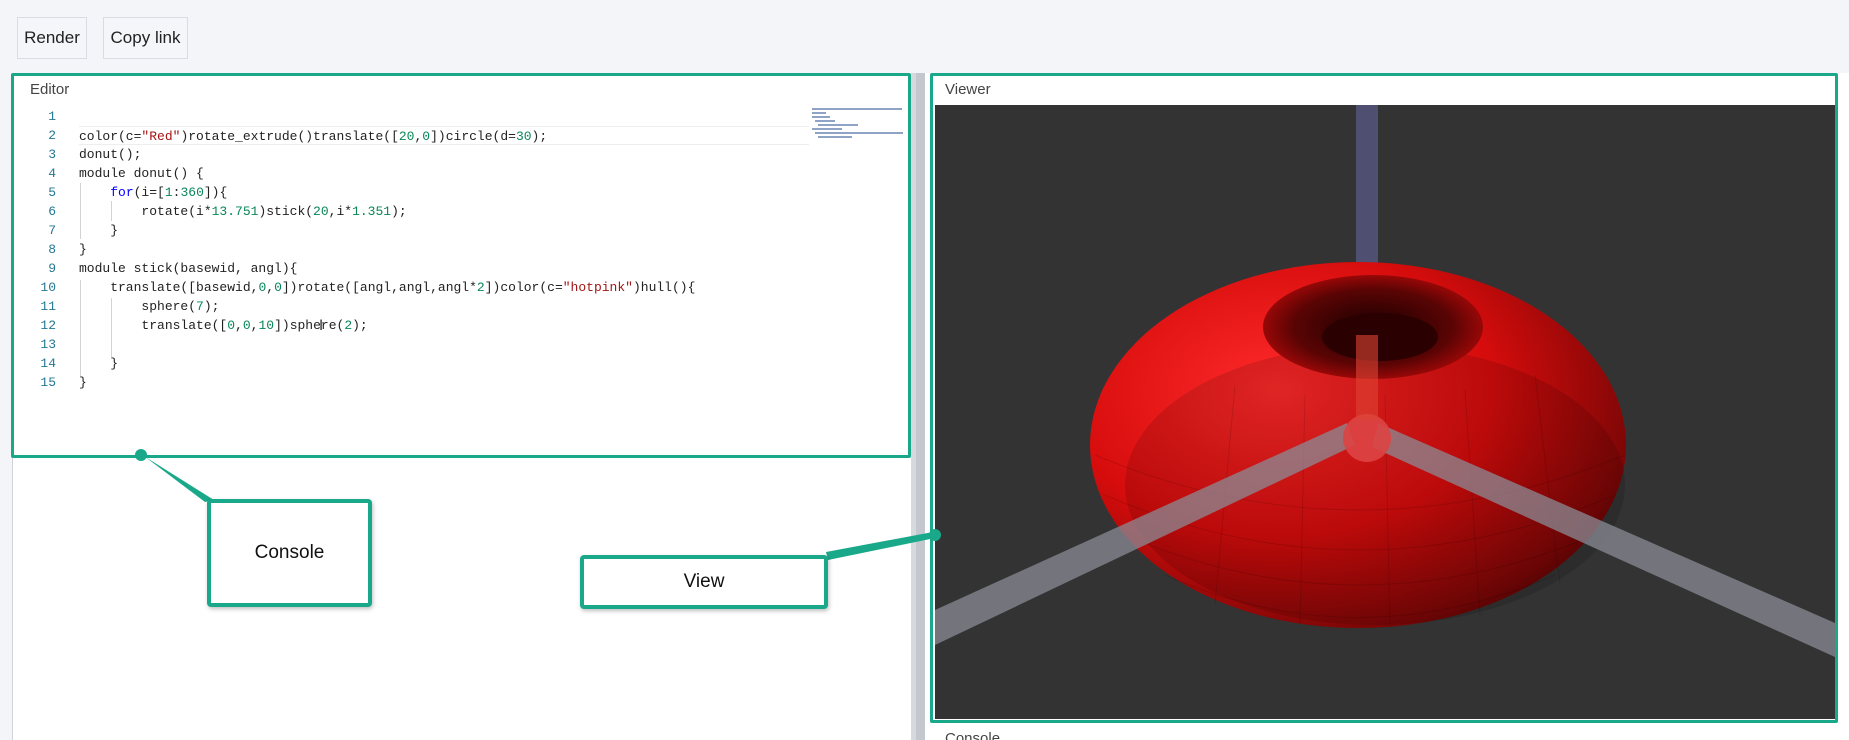 This screenshot has height=740, width=1849. I want to click on console-callout: Console, so click(289, 553).